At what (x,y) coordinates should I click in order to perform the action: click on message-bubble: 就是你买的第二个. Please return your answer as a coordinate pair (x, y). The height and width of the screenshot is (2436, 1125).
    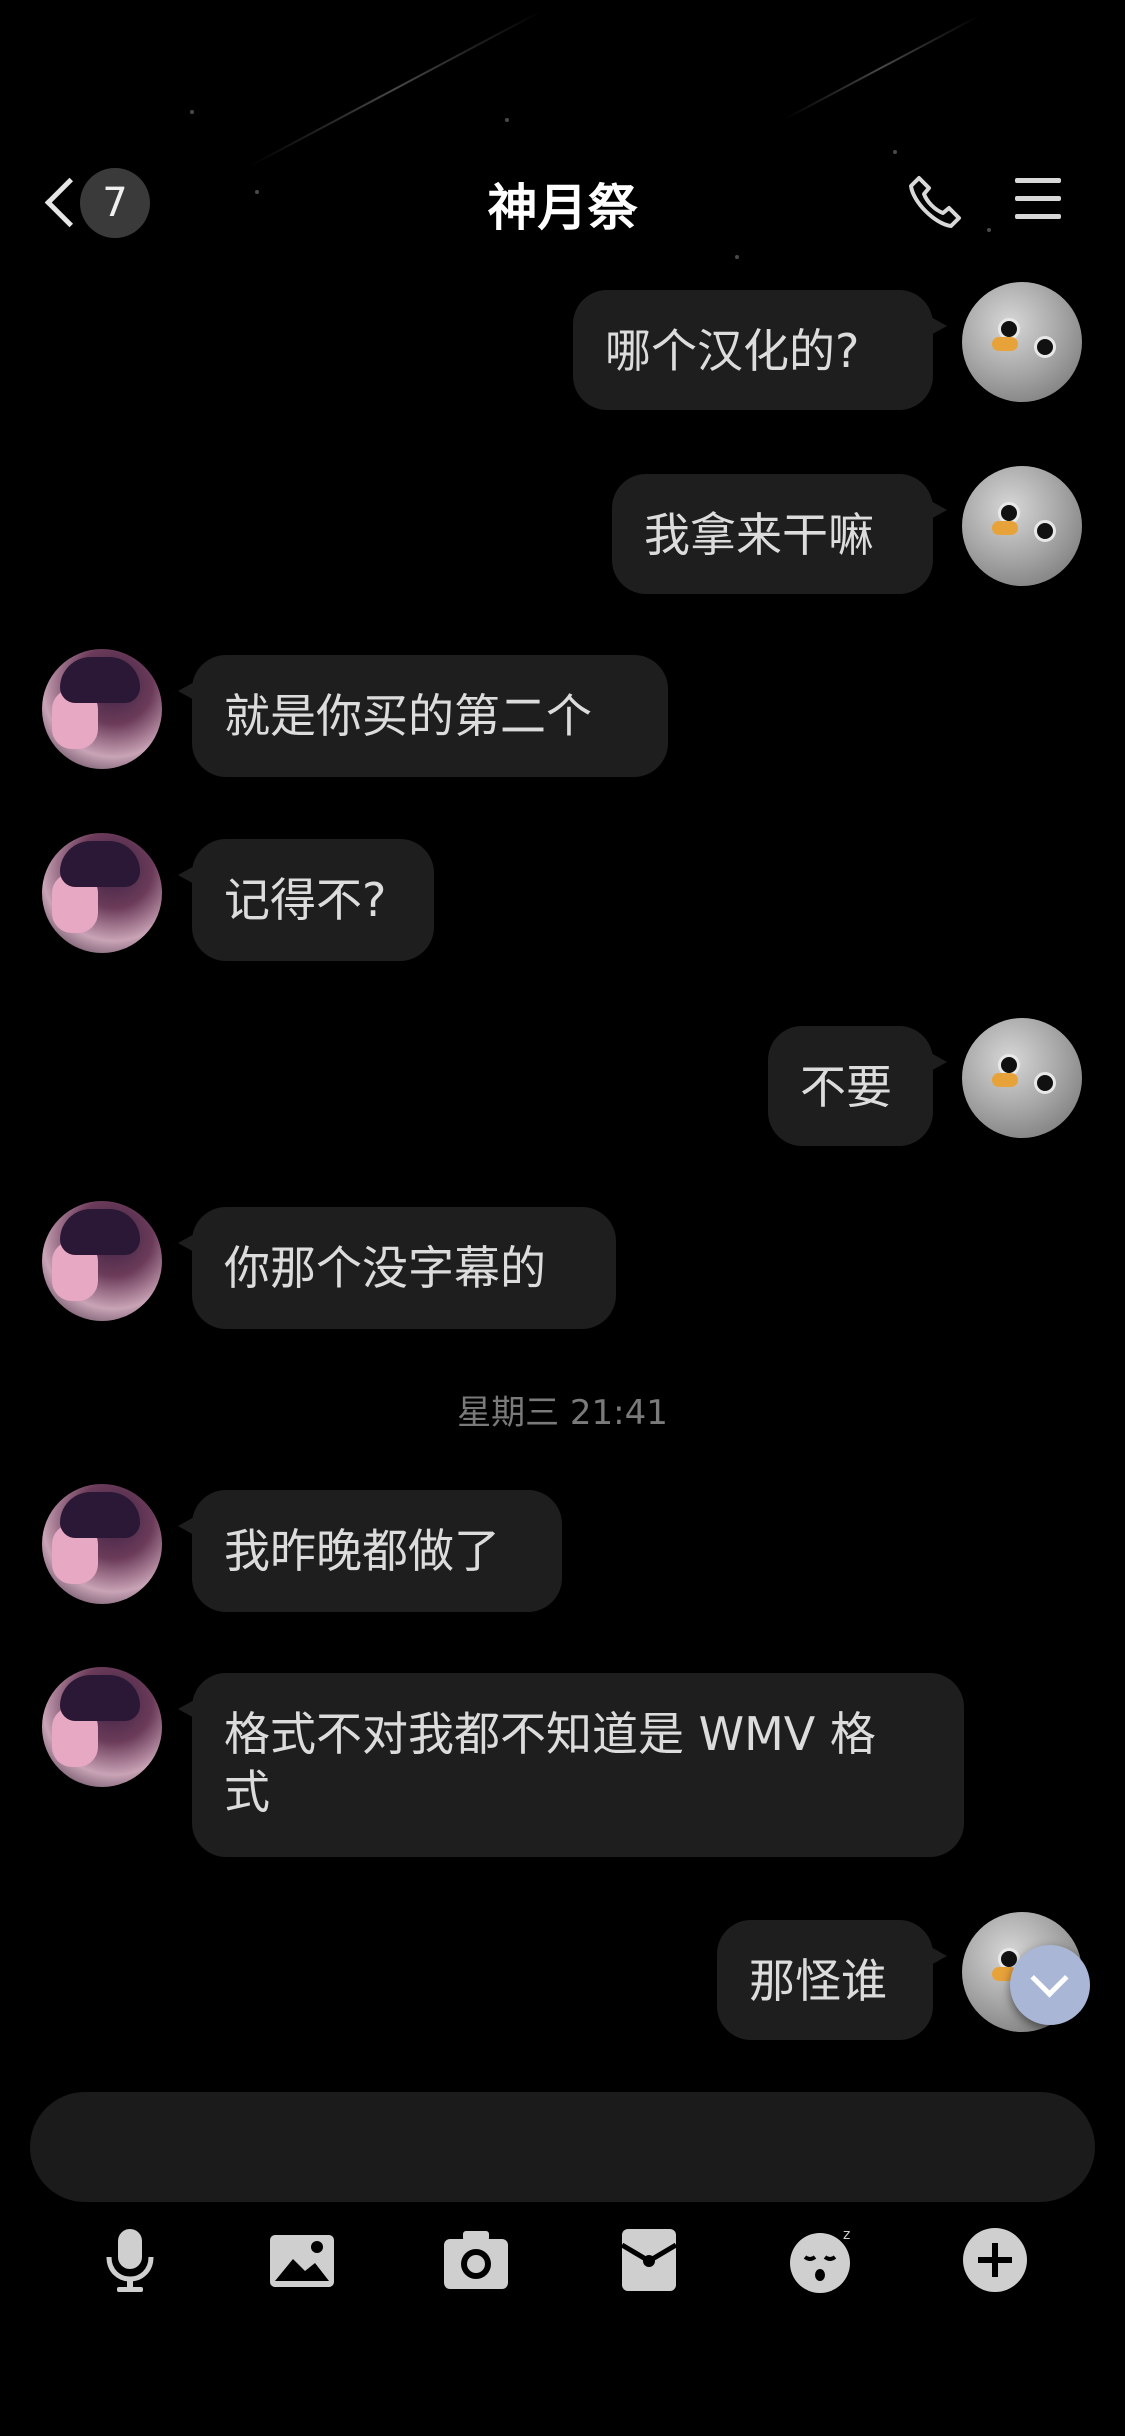
    Looking at the image, I should click on (423, 716).